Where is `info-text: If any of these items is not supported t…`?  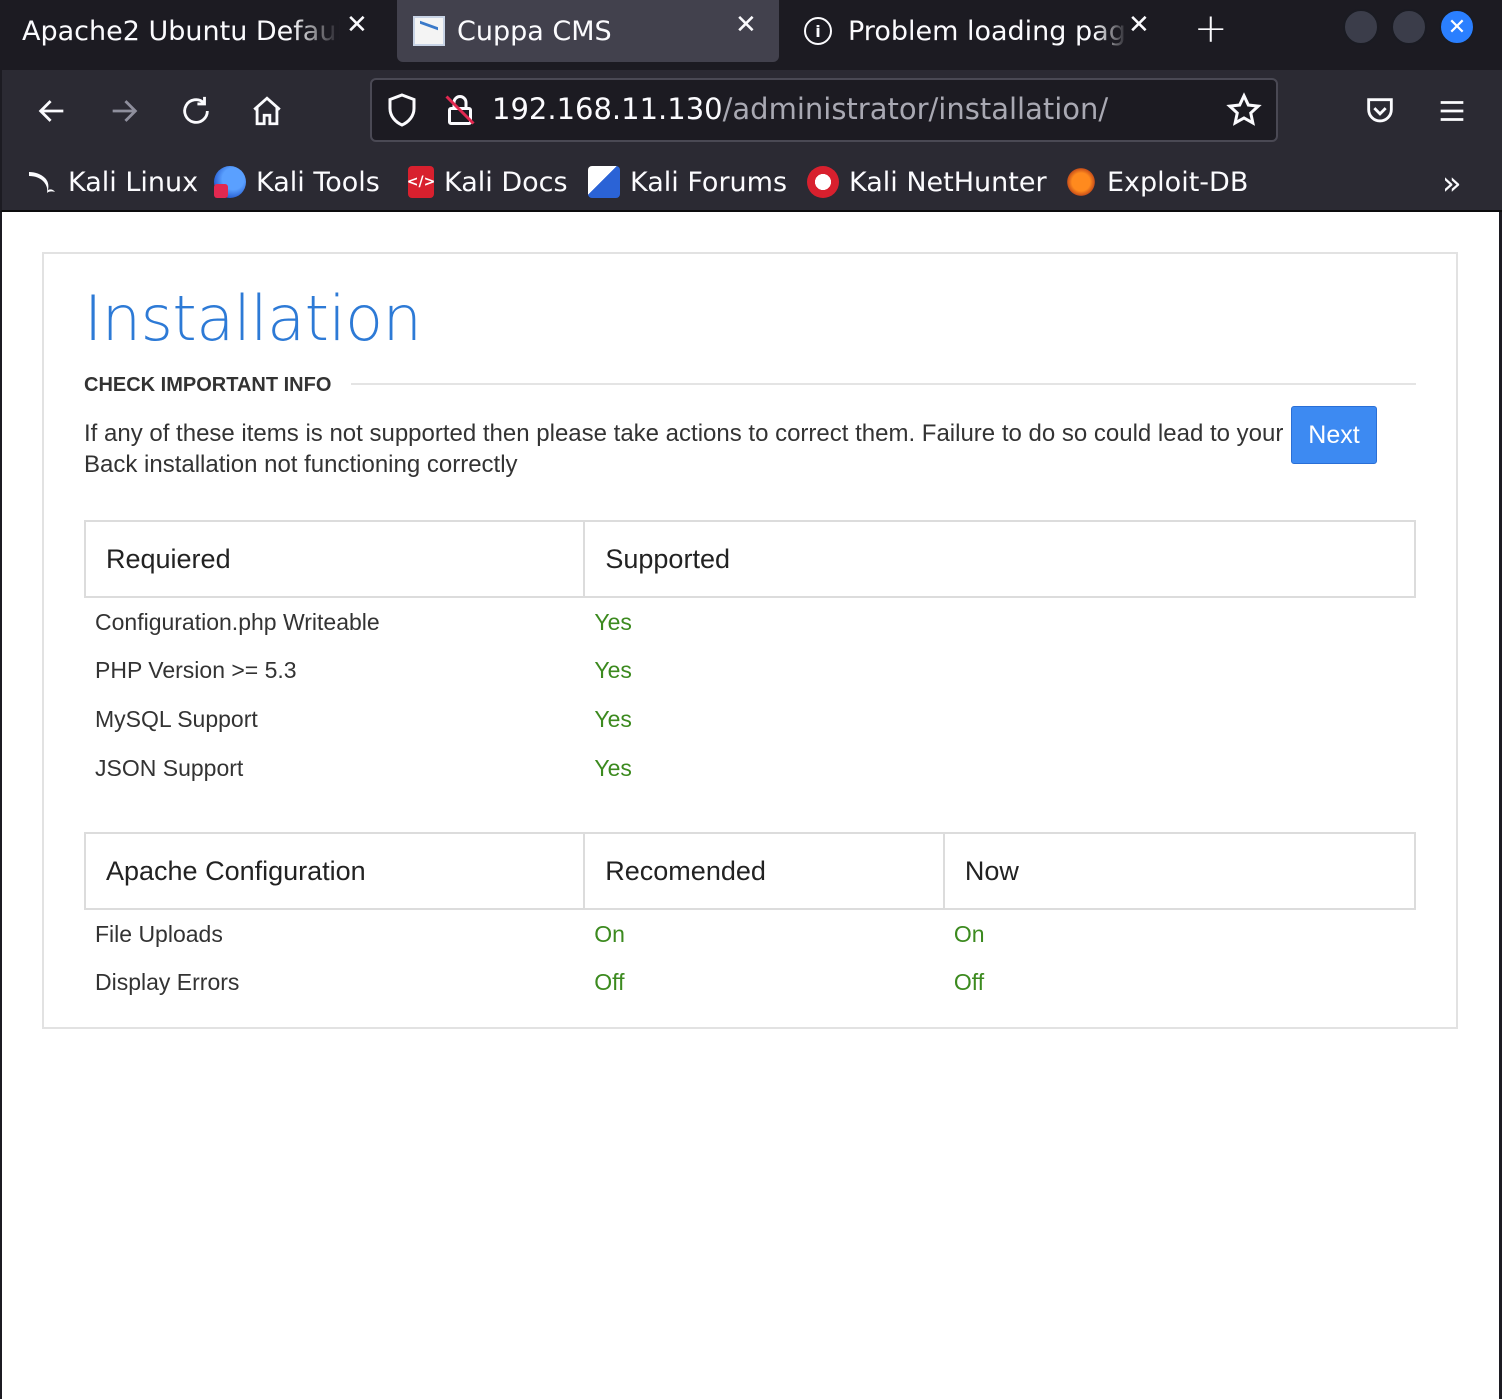
info-text: If any of these items is not supported t… is located at coordinates (716, 449).